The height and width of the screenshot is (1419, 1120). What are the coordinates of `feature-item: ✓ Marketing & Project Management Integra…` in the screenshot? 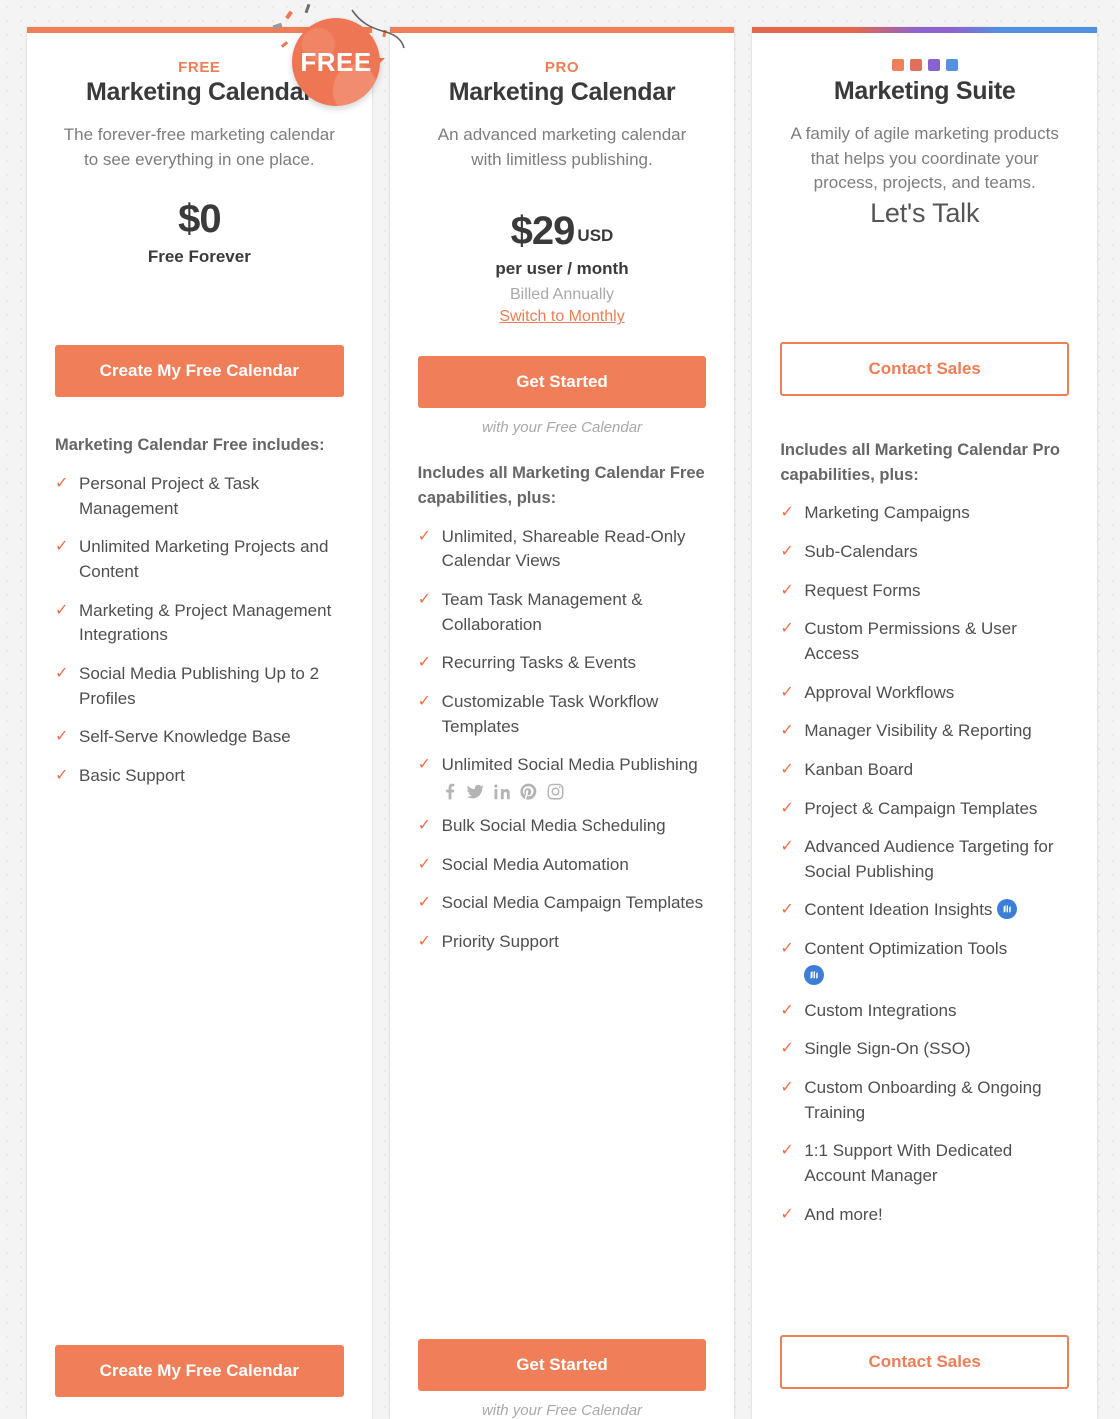 It's located at (199, 623).